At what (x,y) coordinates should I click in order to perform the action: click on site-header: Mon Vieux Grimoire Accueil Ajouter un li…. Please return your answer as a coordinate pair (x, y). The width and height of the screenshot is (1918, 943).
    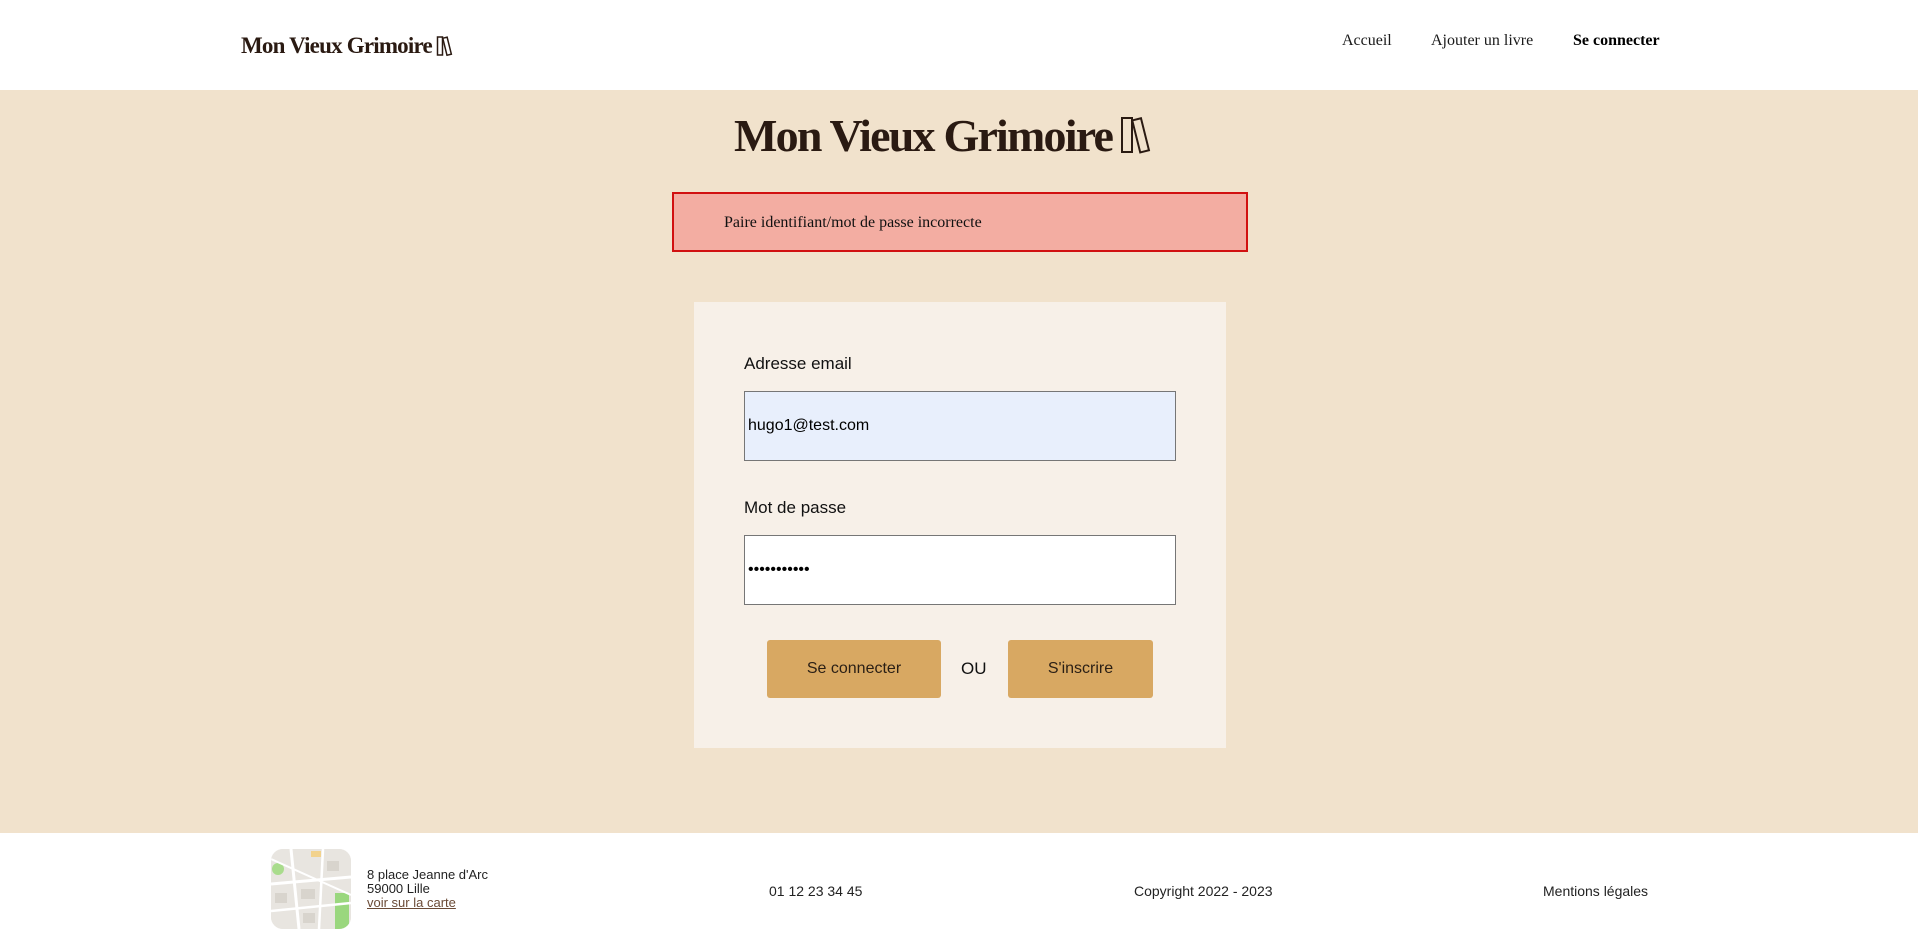
    Looking at the image, I should click on (959, 45).